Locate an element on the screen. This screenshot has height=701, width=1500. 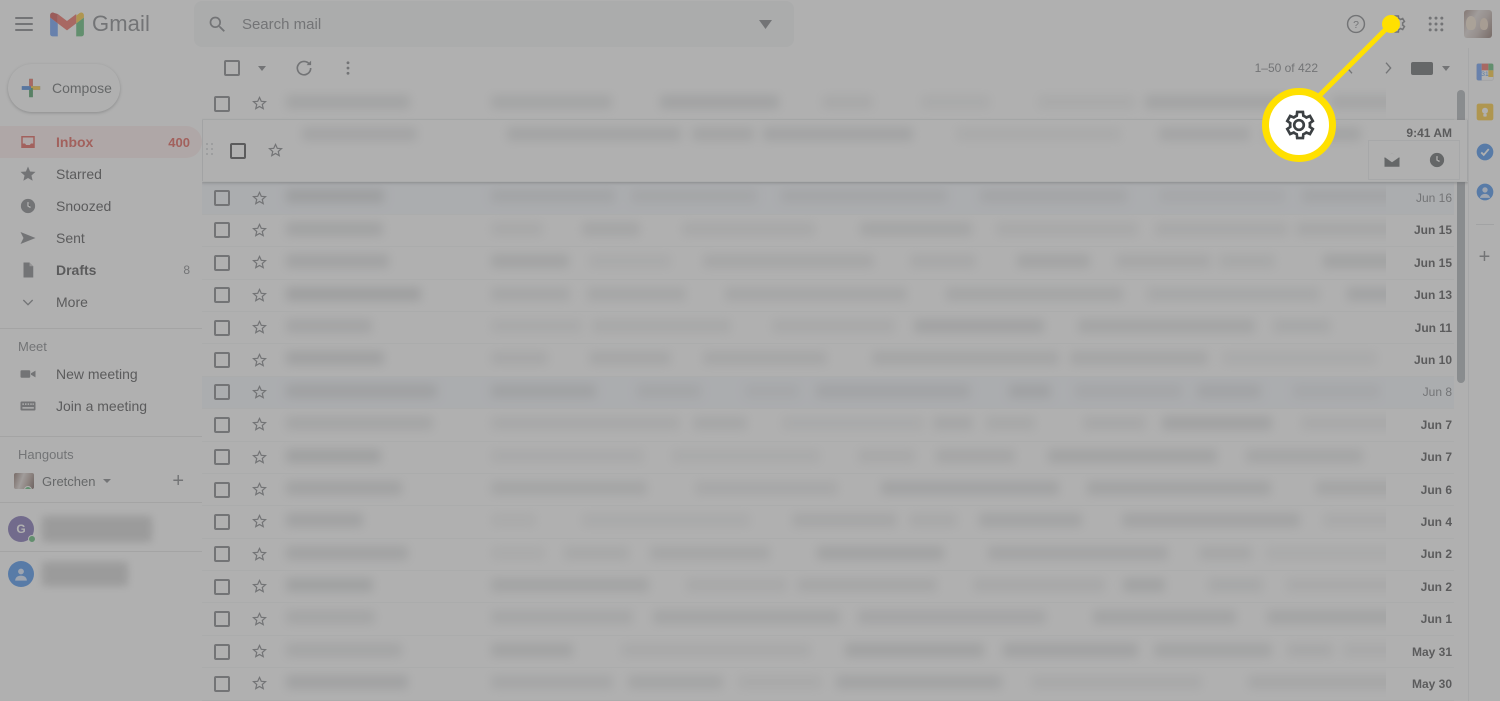
mail-row: Jun 6 is located at coordinates (835, 490).